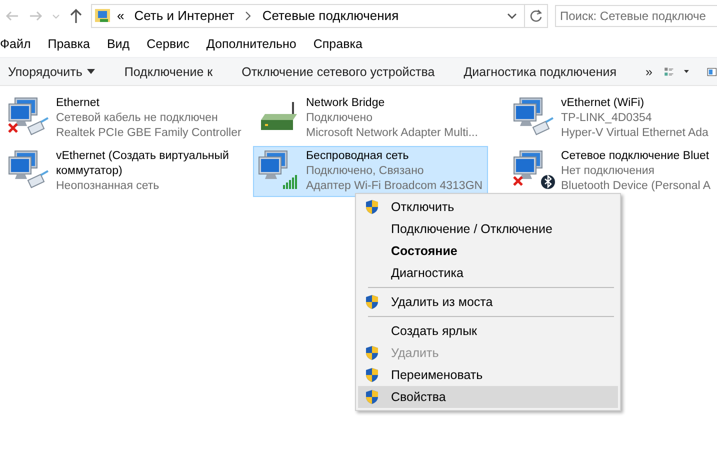 The width and height of the screenshot is (717, 475). I want to click on breadcrumb-item: Сеть и Интернет, so click(184, 15).